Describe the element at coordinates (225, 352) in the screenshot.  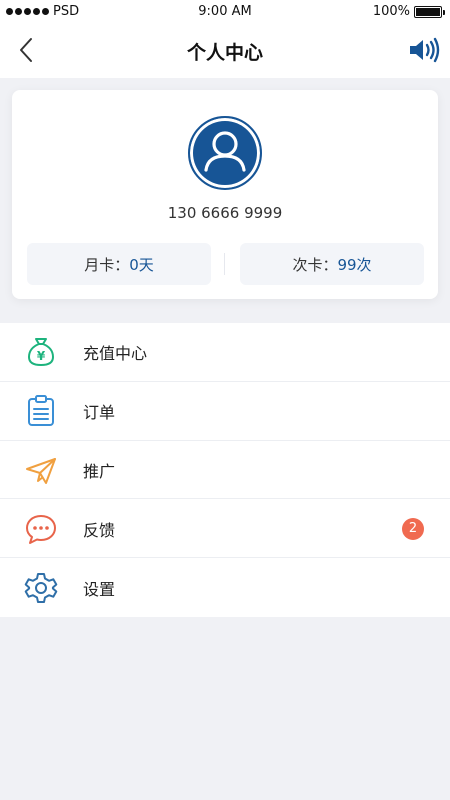
I see `menu-item-recharge: ¥ 充值中心` at that location.